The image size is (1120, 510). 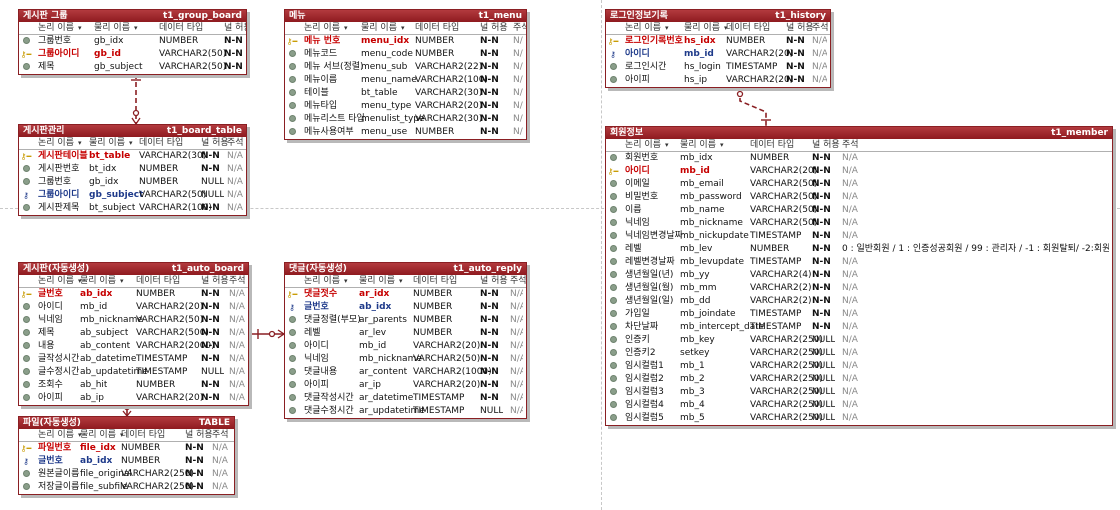 I want to click on attribute-row: 게시판번호 bt_idx NUMBER N-N N/A, so click(x=132, y=169).